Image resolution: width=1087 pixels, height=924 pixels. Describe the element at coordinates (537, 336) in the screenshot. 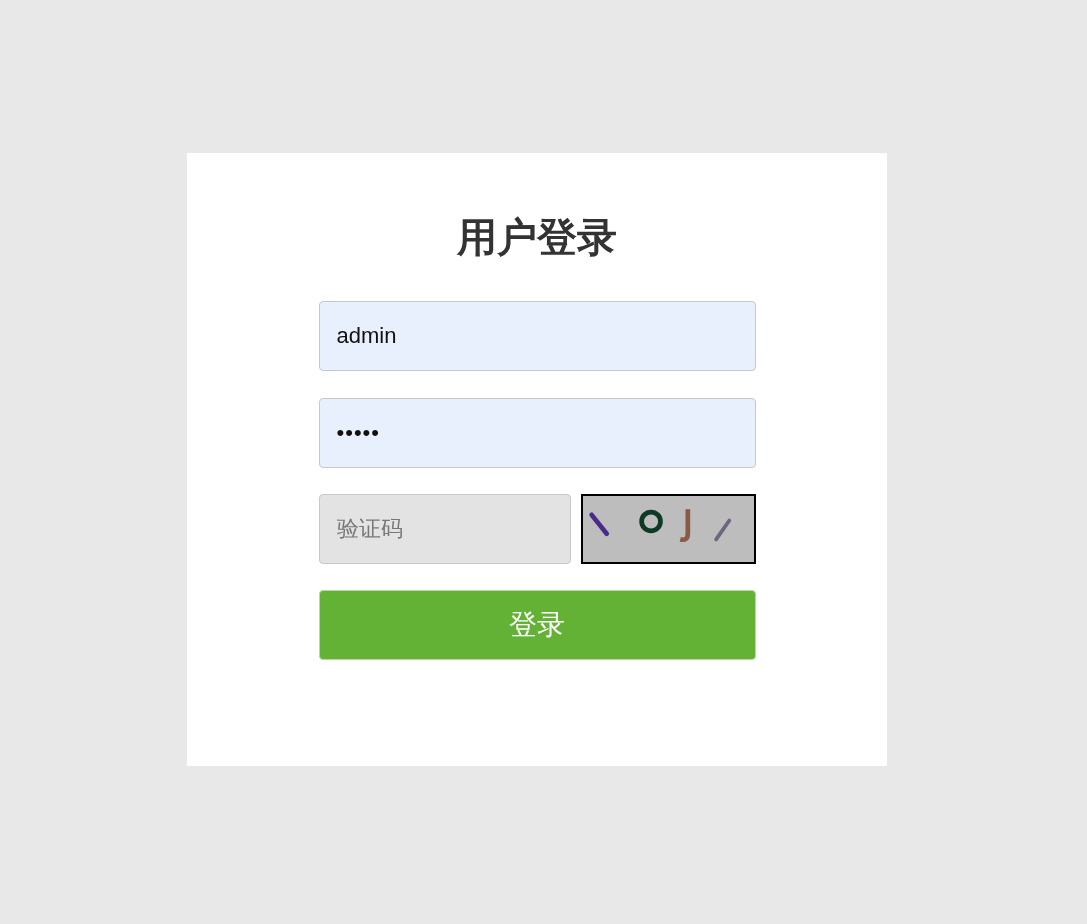

I see `username-field: admin` at that location.